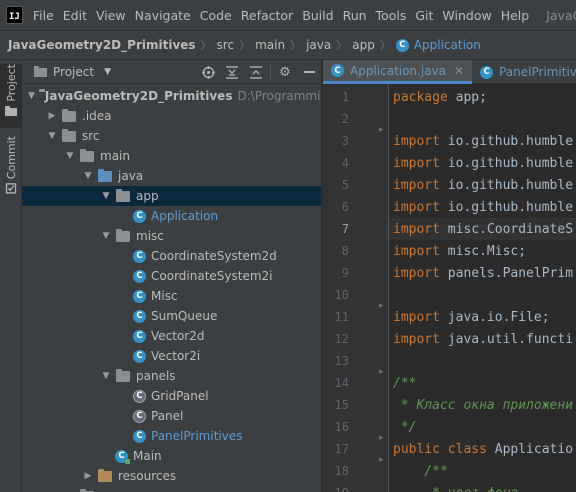 The width and height of the screenshot is (576, 492). Describe the element at coordinates (481, 229) in the screenshot. I see `code-line: import misc.CoordinateS` at that location.